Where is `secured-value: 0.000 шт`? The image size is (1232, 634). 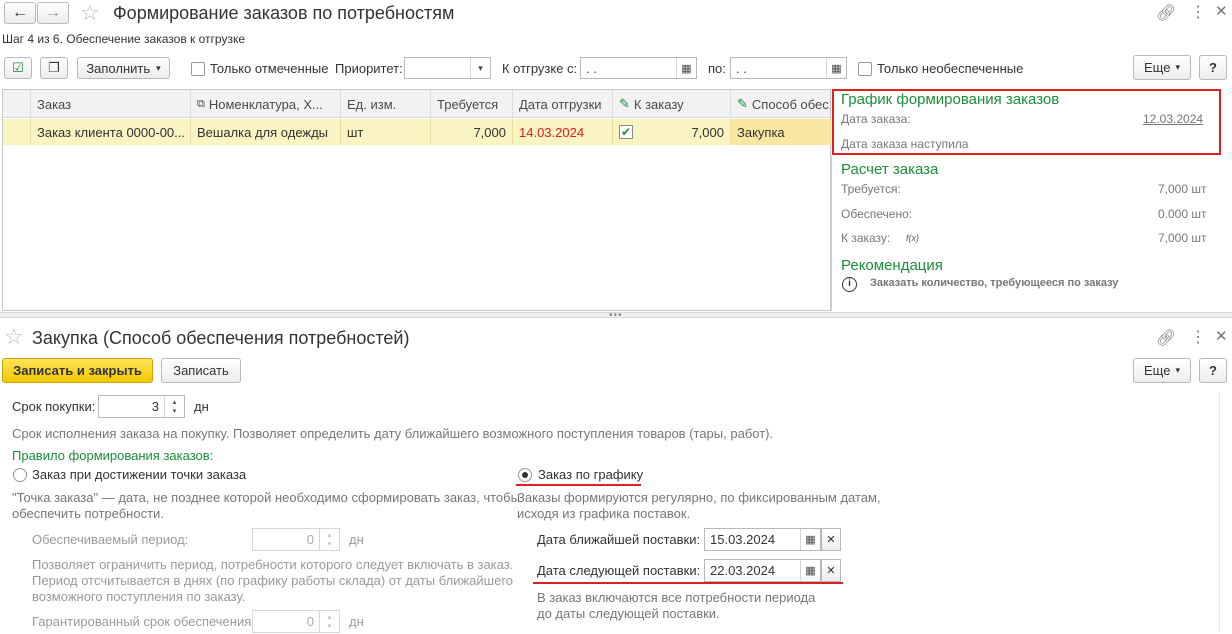
secured-value: 0.000 шт is located at coordinates (1182, 214).